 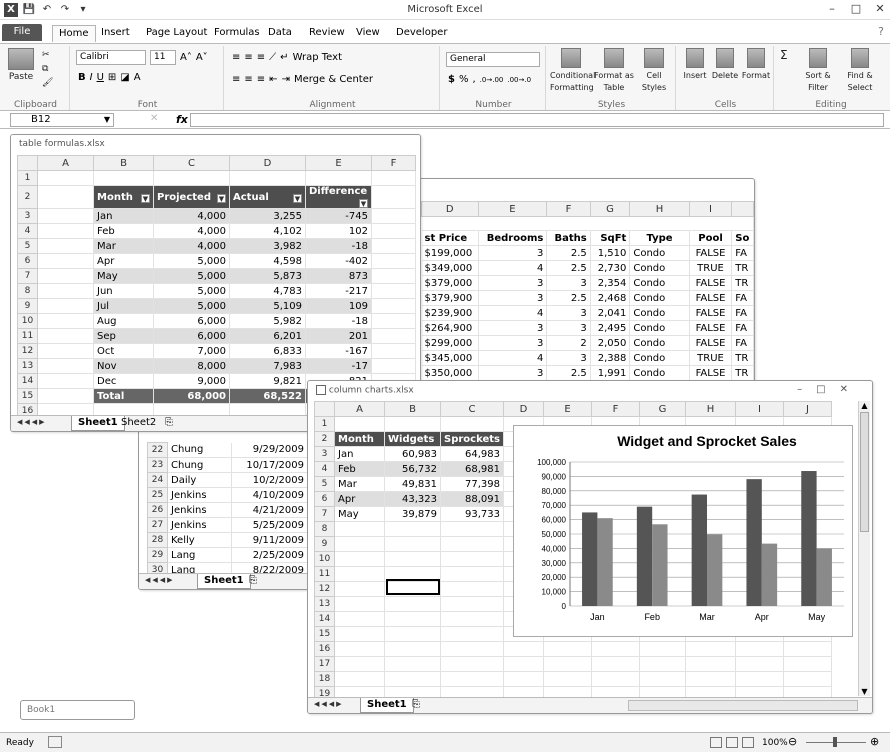 I want to click on copy-icon: ⧉, so click(x=45, y=69).